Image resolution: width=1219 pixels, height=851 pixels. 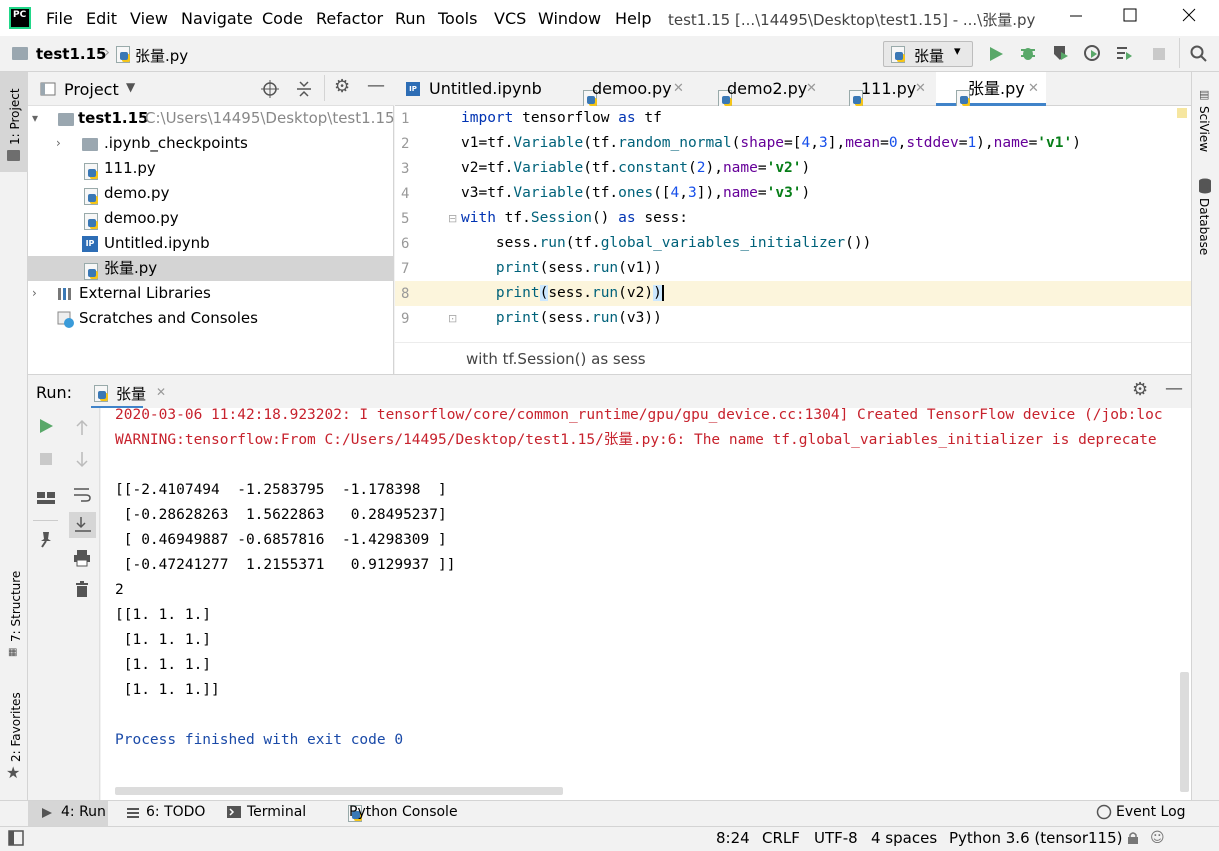 I want to click on print-icon, so click(x=82, y=558).